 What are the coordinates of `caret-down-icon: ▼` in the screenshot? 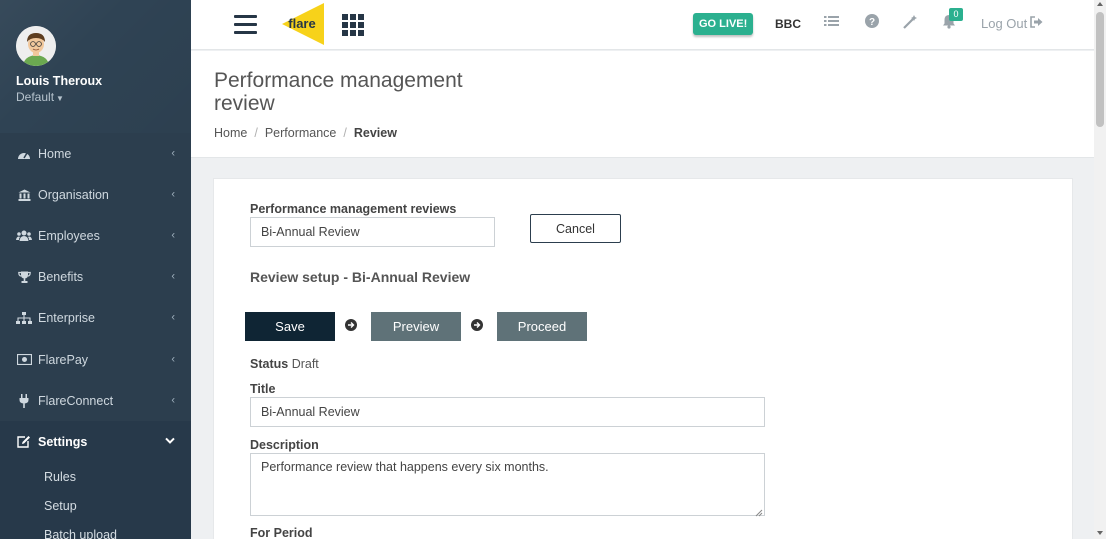 It's located at (60, 98).